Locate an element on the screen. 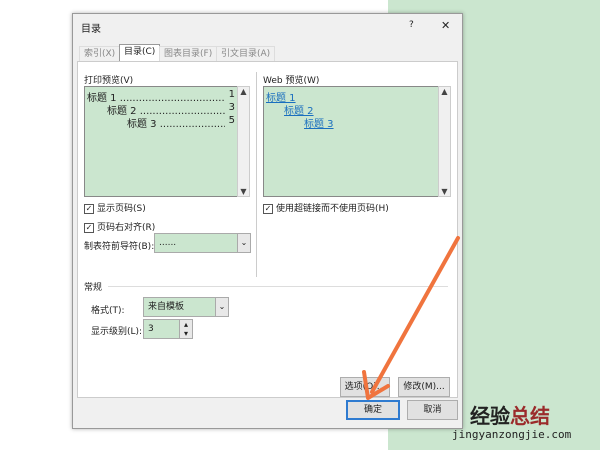 This screenshot has width=600, height=450. annotation-arrow is located at coordinates (411, 318).